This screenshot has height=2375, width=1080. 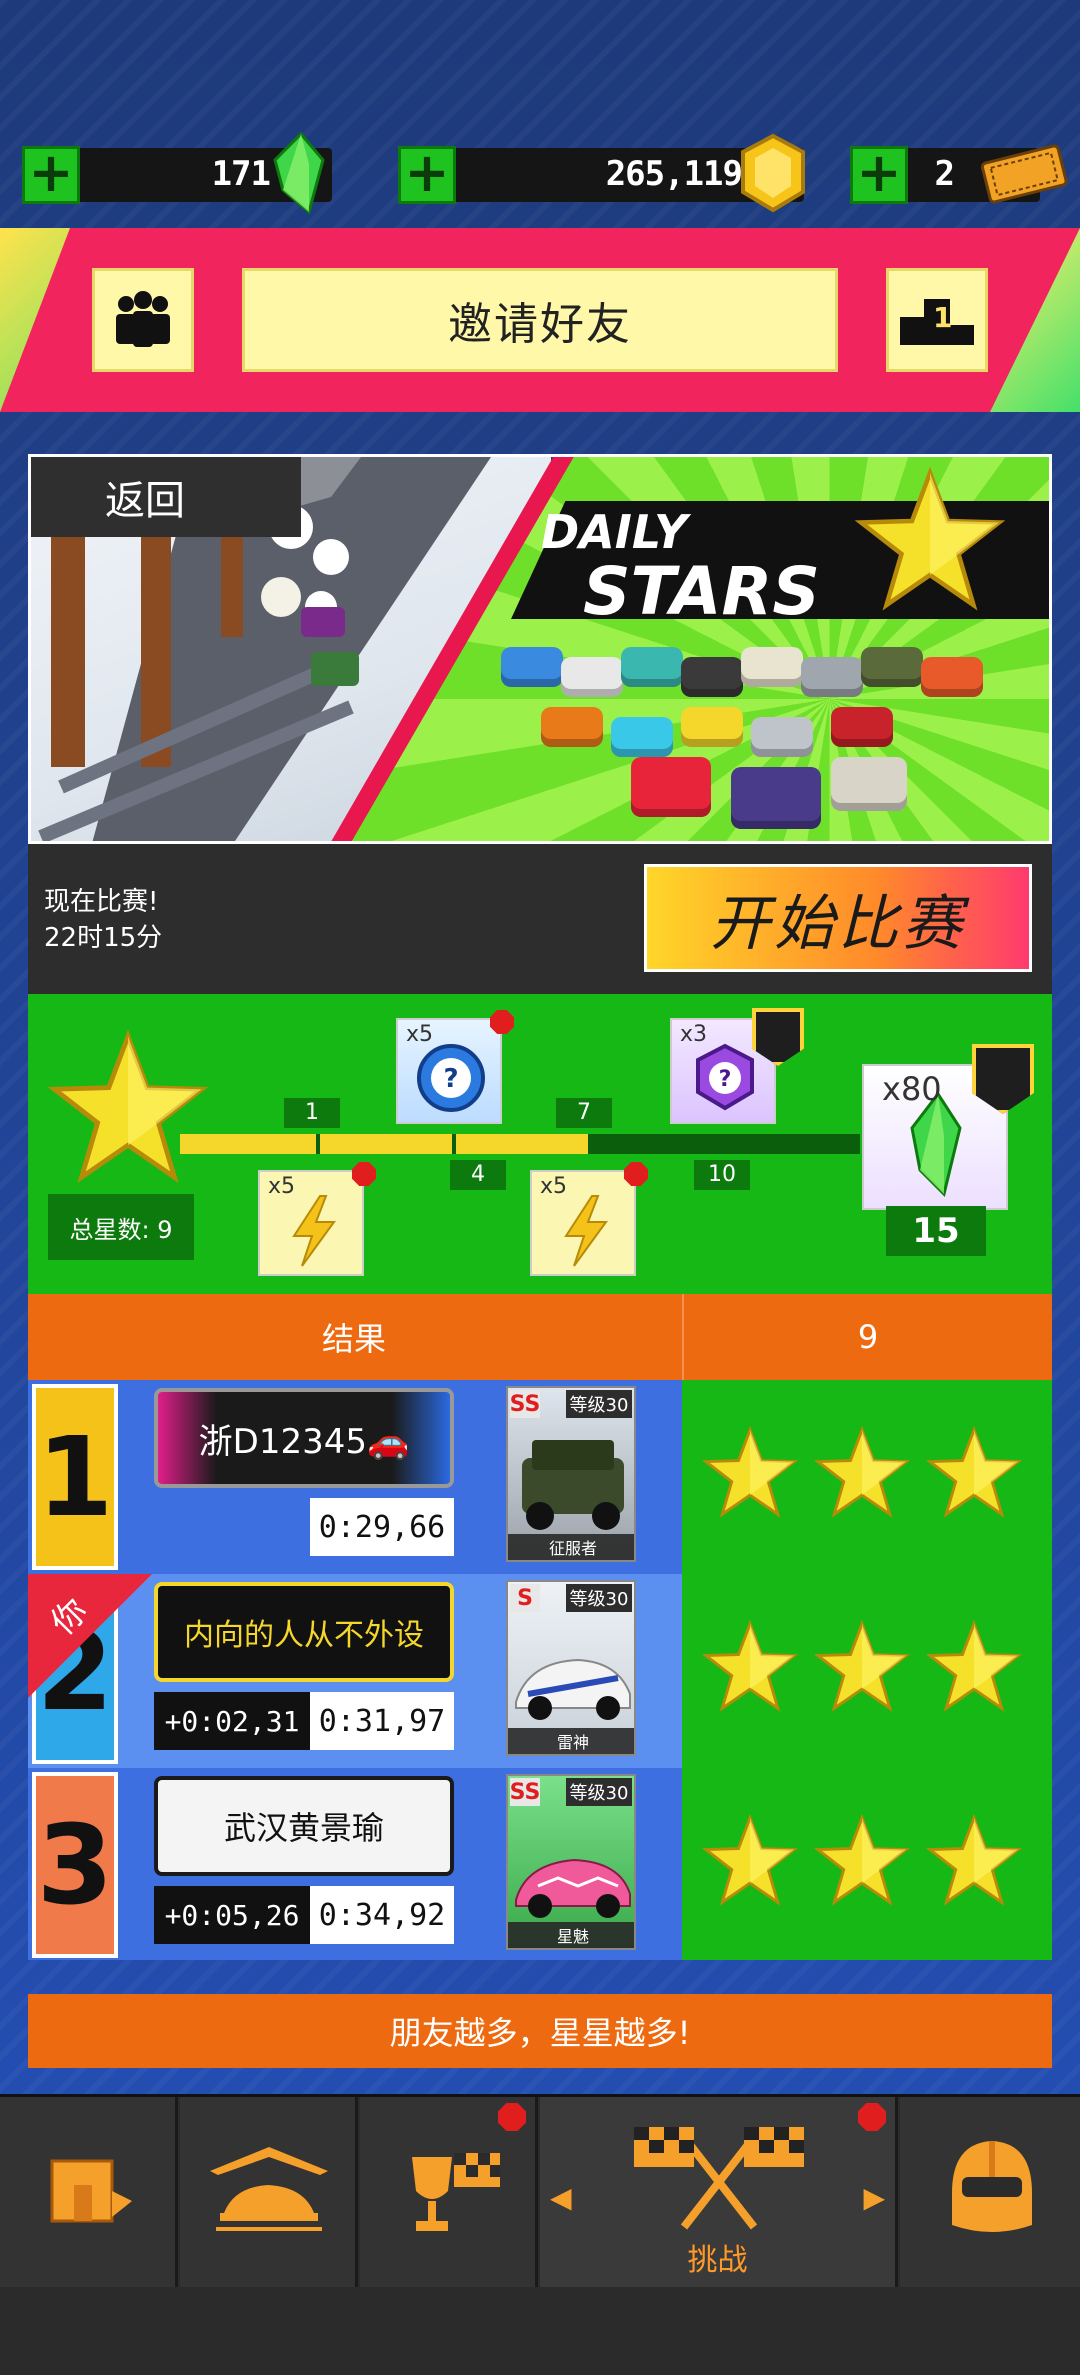 I want to click on result-row: 1 浙D12345🚗 0:29,66 SS 等级30 征服者, so click(x=355, y=1477).